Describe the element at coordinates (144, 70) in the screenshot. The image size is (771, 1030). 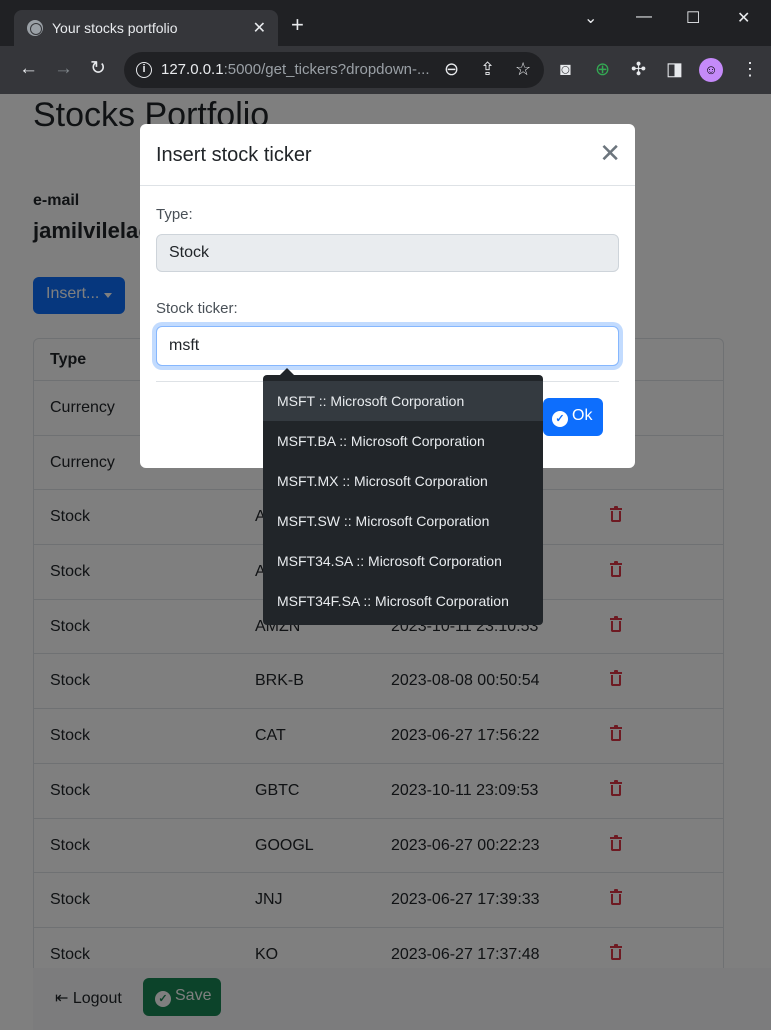
I see `site-info-icon: i` at that location.